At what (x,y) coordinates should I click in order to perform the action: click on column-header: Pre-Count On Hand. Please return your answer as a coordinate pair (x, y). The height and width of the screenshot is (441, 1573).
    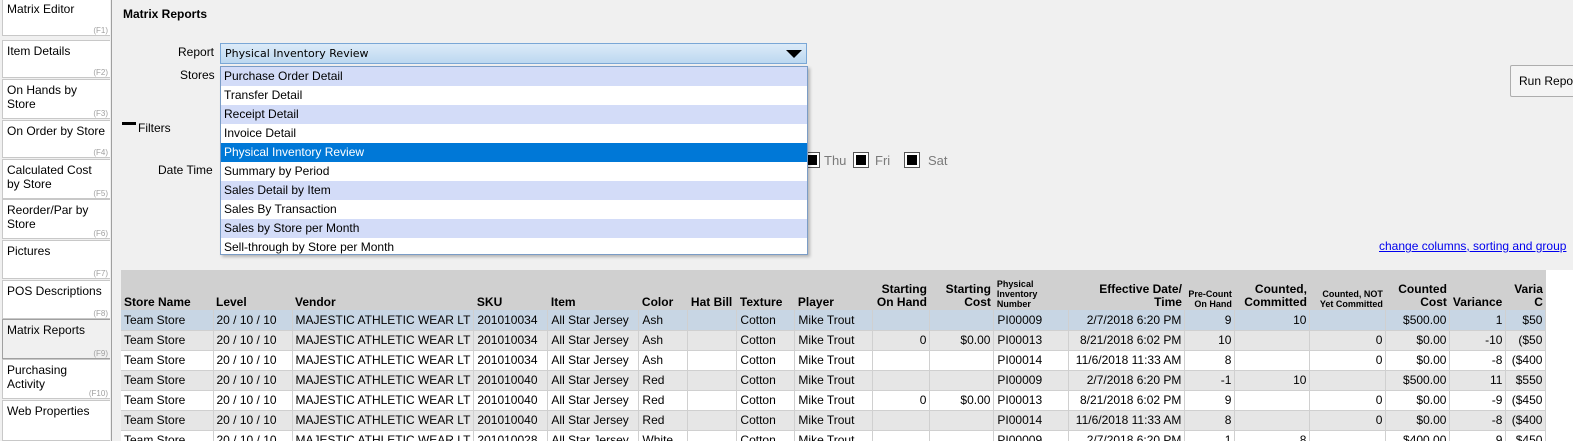
    Looking at the image, I should click on (1209, 290).